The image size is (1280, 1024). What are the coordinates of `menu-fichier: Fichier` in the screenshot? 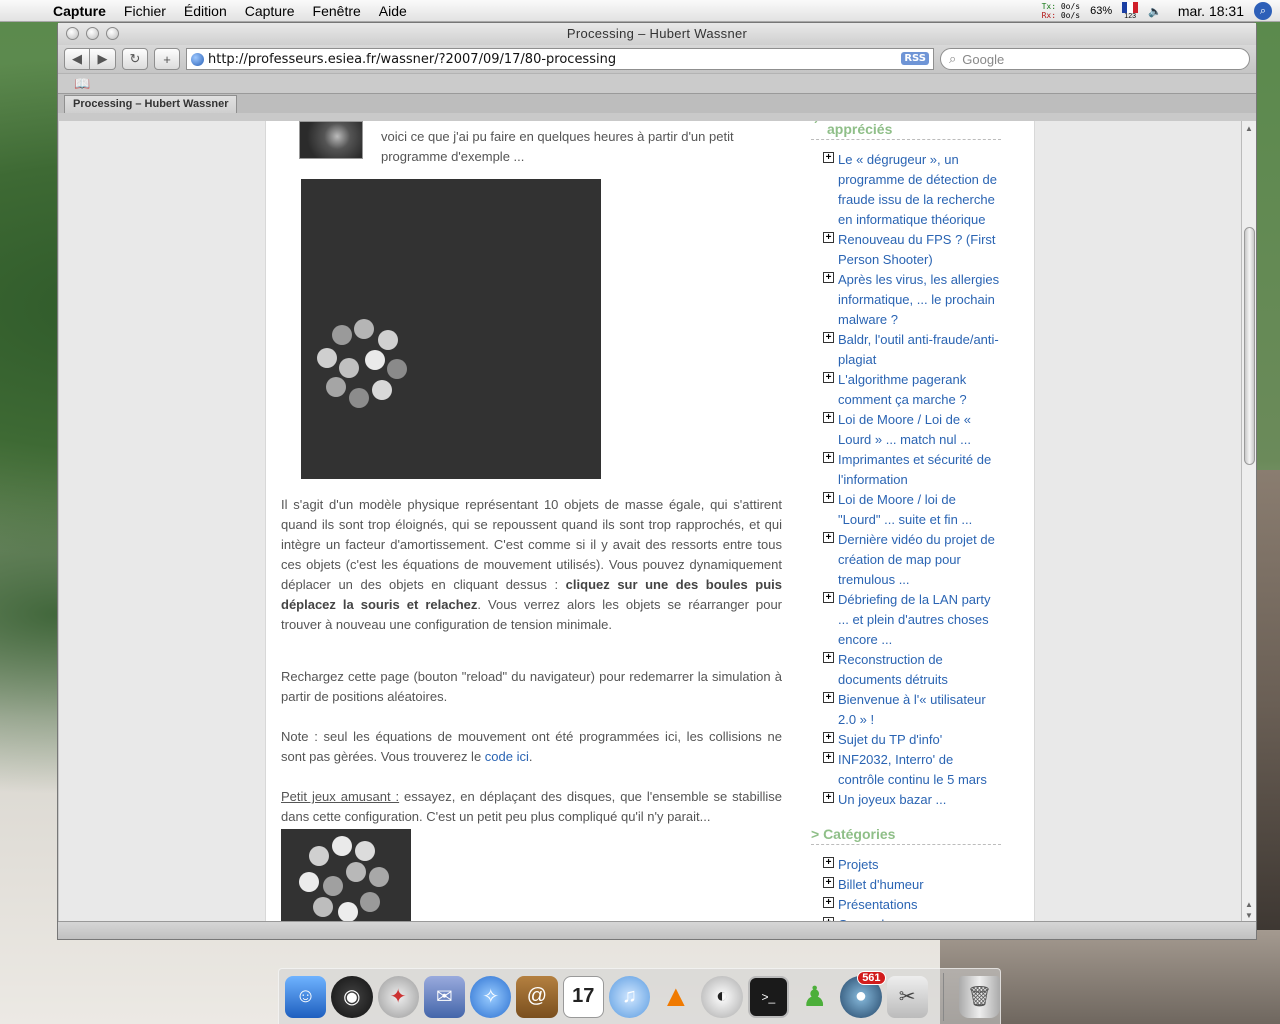 It's located at (145, 11).